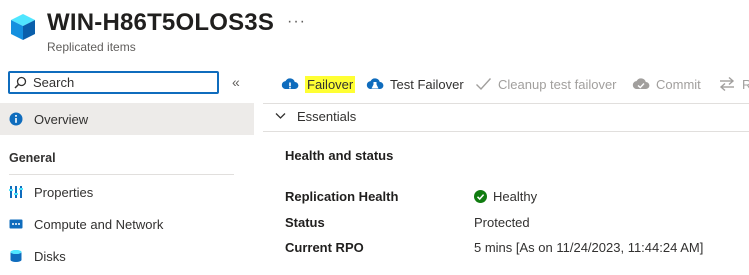 This screenshot has width=749, height=275. I want to click on chevron-down-icon, so click(280, 116).